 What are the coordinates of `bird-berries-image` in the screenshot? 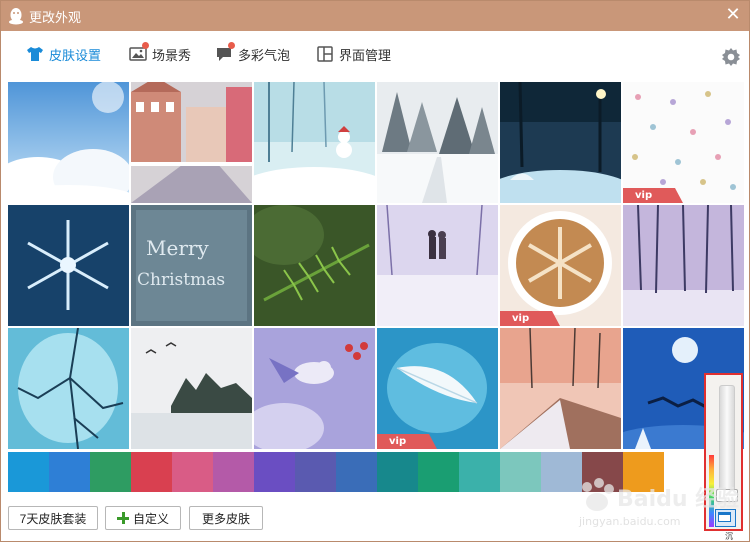 It's located at (314, 388).